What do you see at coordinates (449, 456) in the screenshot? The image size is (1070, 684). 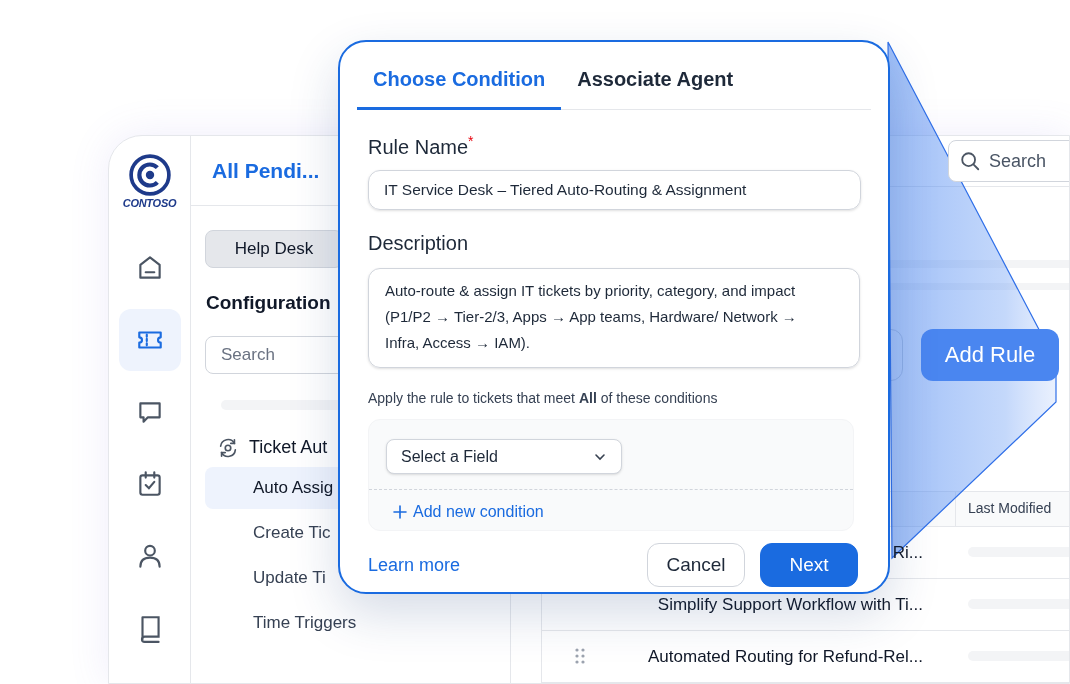 I see `select-placeholder: Select a Field` at bounding box center [449, 456].